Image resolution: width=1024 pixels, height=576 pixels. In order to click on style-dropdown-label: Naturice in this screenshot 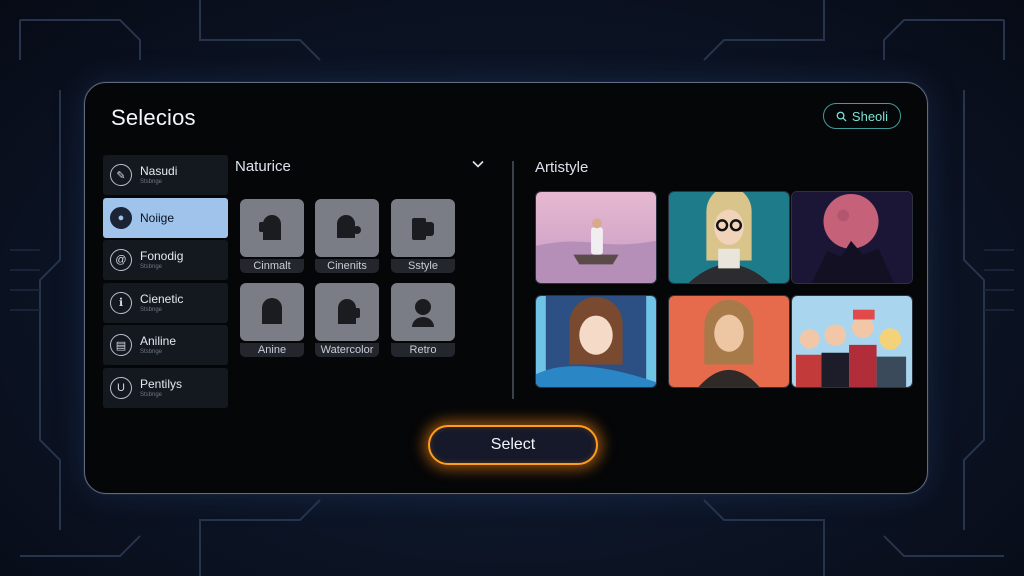, I will do `click(263, 166)`.